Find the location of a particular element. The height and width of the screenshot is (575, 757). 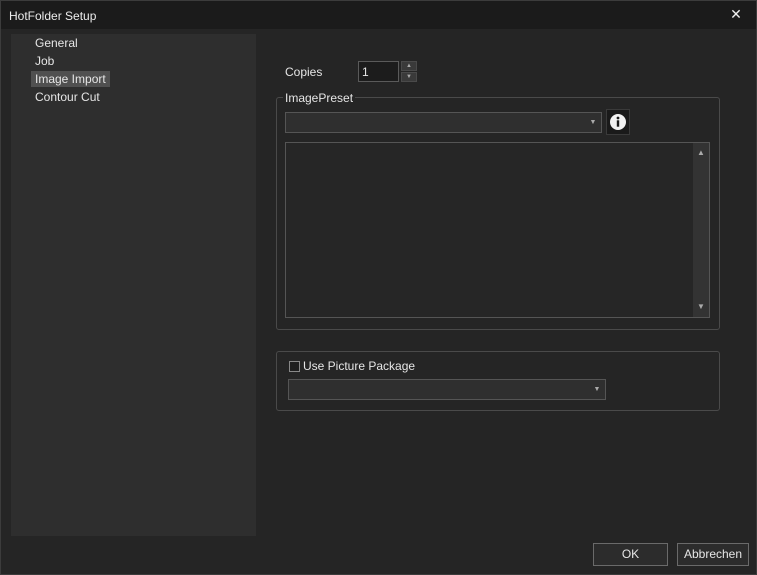

close-icon: ✕ is located at coordinates (736, 14).